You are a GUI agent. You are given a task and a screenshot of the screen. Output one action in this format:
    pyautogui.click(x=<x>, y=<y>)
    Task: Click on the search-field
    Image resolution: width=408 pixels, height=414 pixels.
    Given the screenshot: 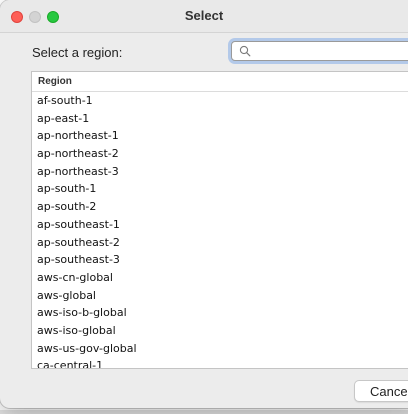 What is the action you would take?
    pyautogui.click(x=319, y=51)
    